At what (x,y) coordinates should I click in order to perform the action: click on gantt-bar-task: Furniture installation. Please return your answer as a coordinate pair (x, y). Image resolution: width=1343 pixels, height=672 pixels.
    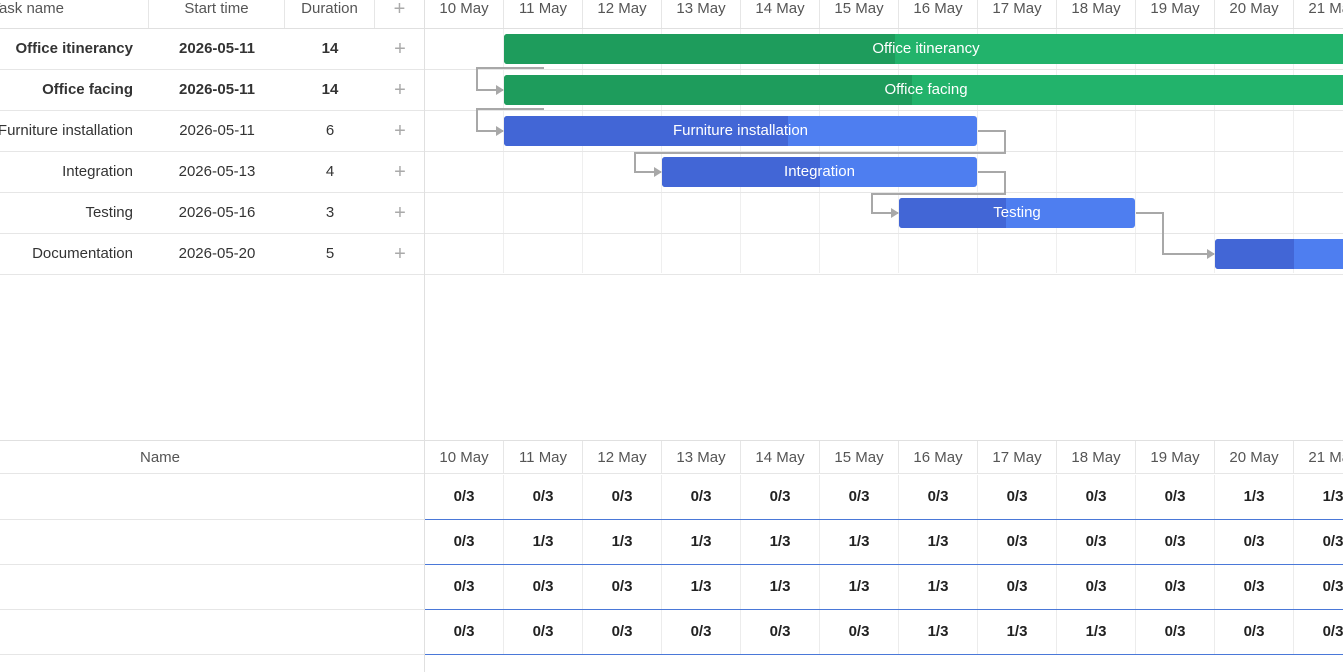
    Looking at the image, I should click on (740, 131).